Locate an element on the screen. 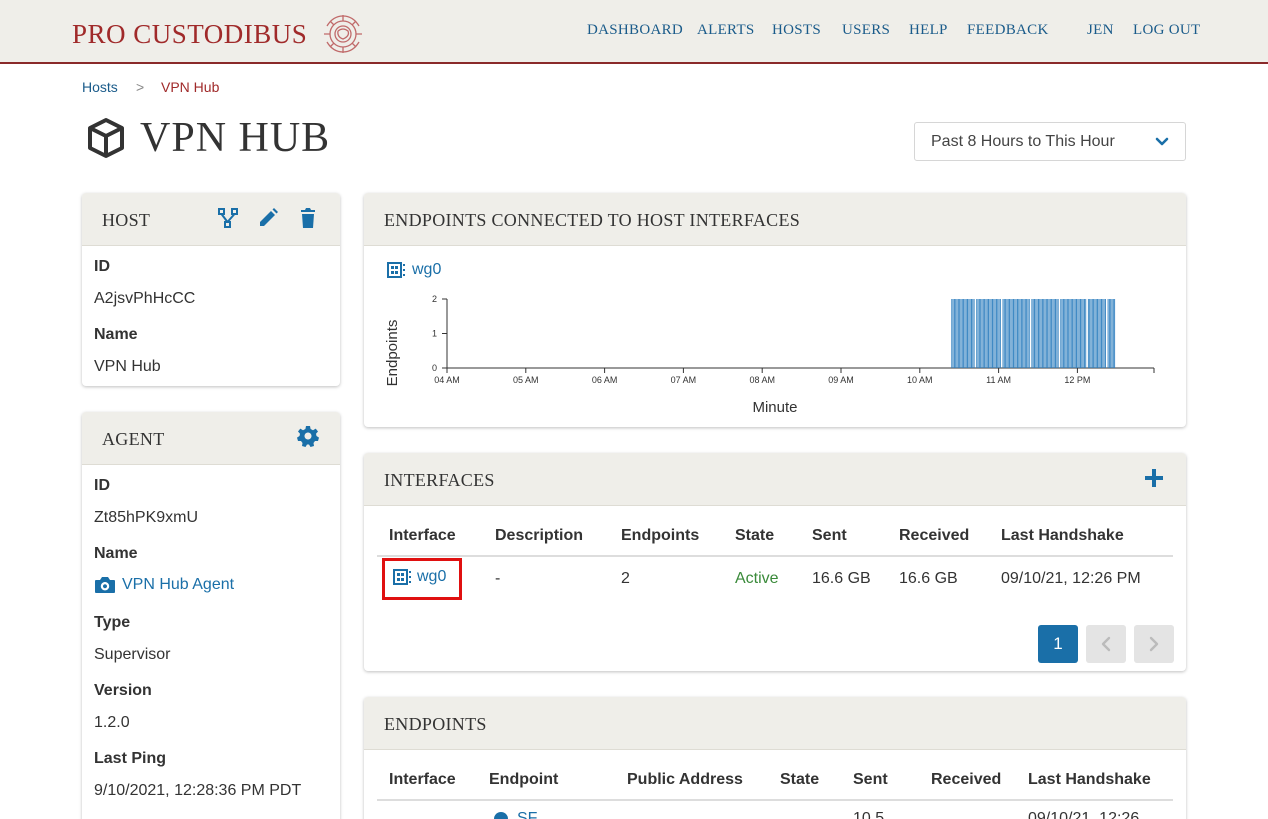 This screenshot has height=819, width=1268. time-range-select: Past 8 Hours to This Hour is located at coordinates (1050, 141).